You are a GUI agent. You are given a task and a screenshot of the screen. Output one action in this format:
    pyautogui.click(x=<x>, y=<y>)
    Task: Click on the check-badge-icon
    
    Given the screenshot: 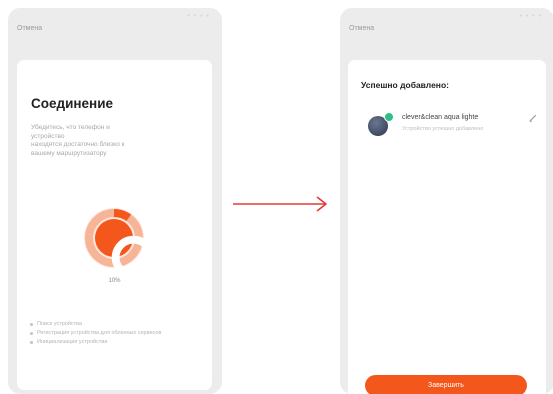 What is the action you would take?
    pyautogui.click(x=389, y=117)
    